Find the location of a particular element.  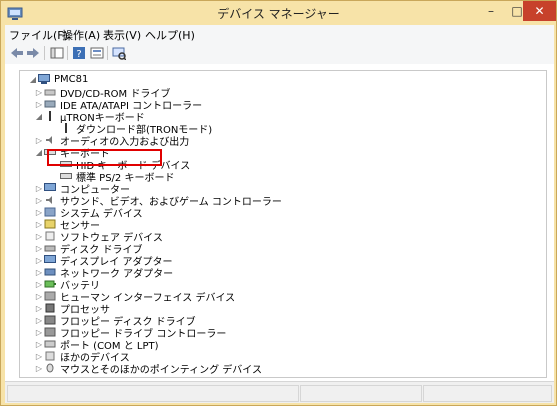

menu-view: 表示(V) is located at coordinates (122, 35).